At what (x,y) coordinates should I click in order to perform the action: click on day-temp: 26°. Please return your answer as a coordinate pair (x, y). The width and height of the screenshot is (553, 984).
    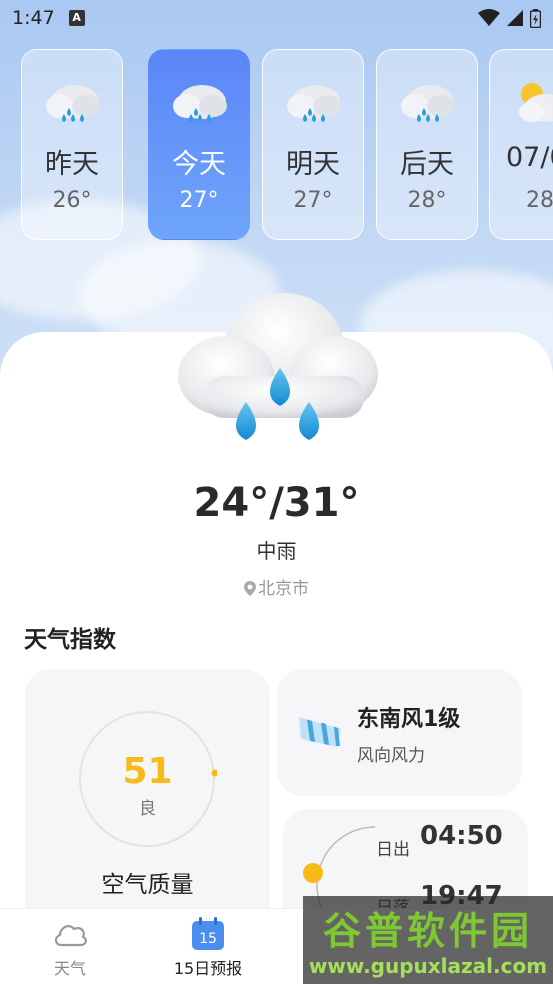
    Looking at the image, I should click on (72, 200).